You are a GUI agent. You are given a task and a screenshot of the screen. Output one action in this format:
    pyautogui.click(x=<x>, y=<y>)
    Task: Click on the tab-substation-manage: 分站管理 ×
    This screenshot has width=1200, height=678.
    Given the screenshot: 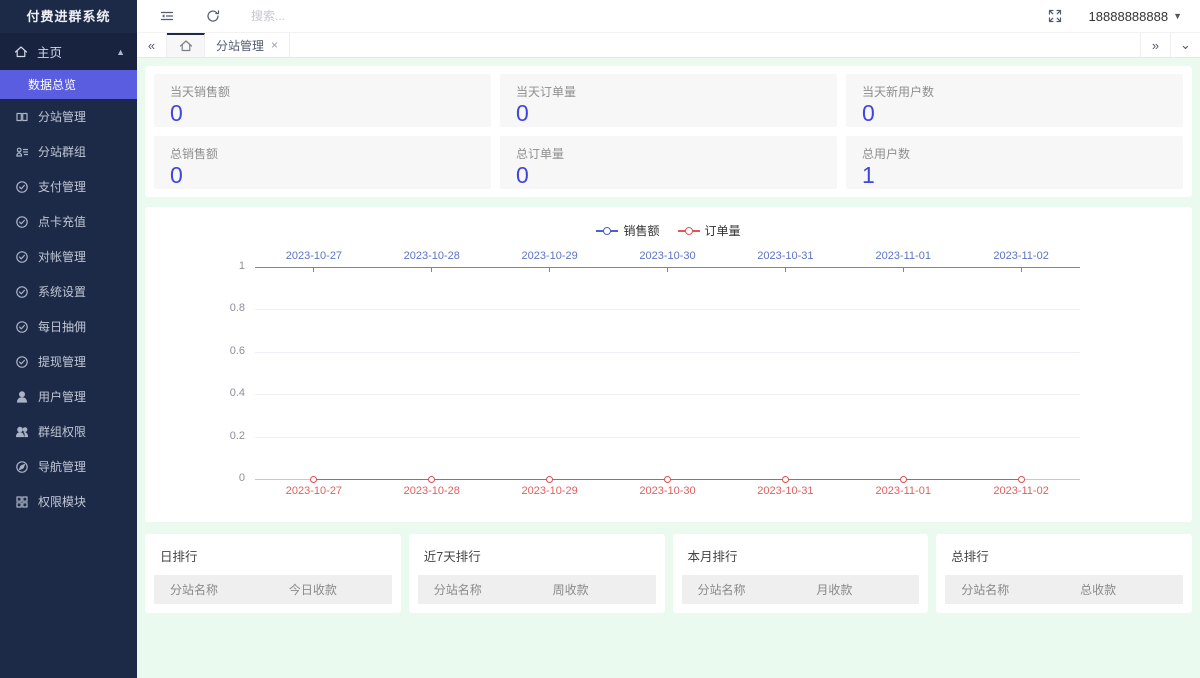 What is the action you would take?
    pyautogui.click(x=248, y=45)
    